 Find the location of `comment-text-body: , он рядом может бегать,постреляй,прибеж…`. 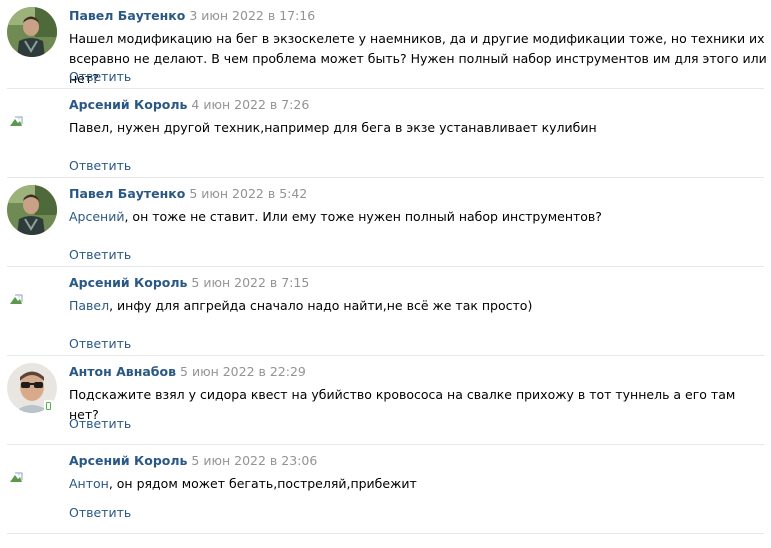

comment-text-body: , он рядом может бегать,постреляй,прибеж… is located at coordinates (262, 483).